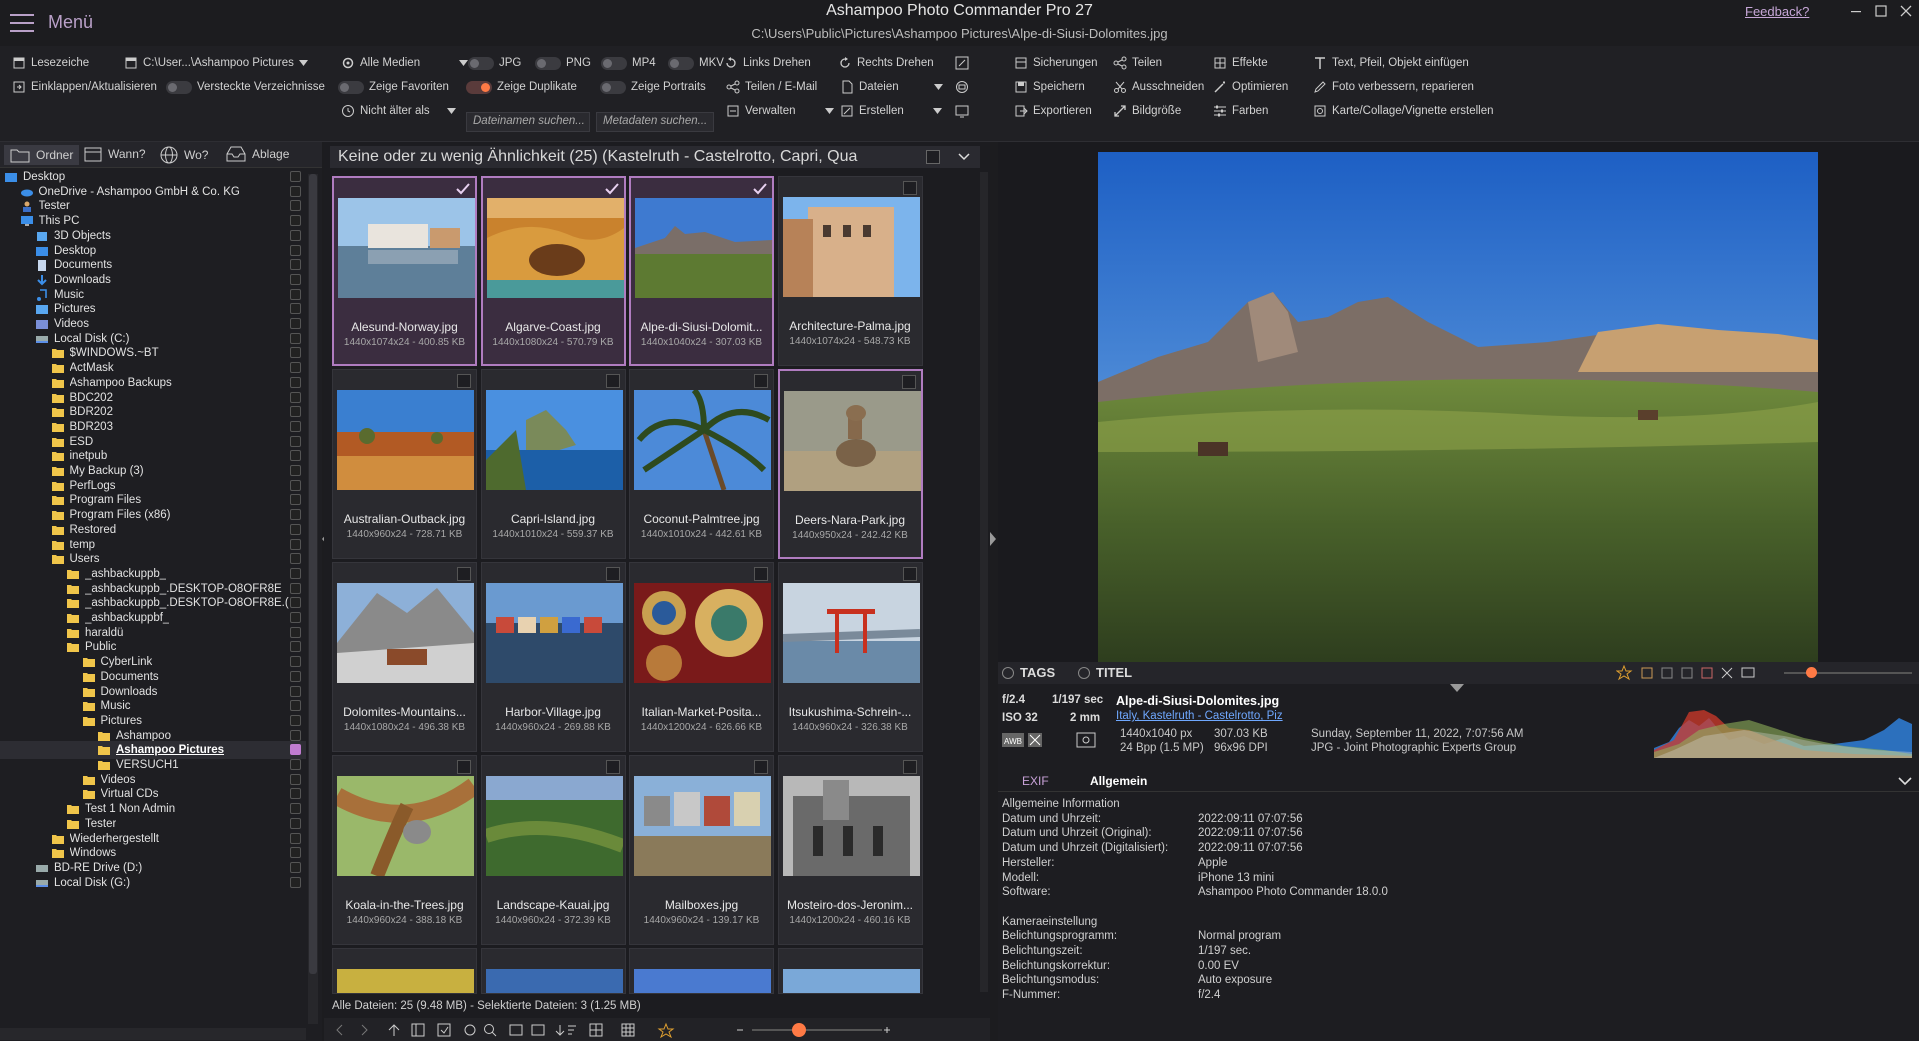 The image size is (1919, 1041). Describe the element at coordinates (1158, 87) in the screenshot. I see `cut-button: Ausschneiden` at that location.